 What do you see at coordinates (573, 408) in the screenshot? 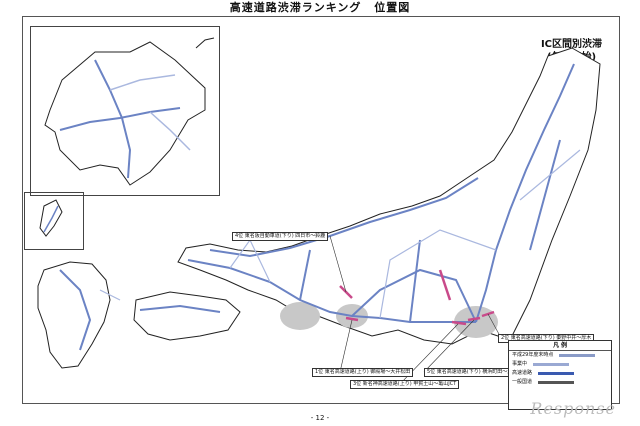
I see `response-watermark: Response` at bounding box center [573, 408].